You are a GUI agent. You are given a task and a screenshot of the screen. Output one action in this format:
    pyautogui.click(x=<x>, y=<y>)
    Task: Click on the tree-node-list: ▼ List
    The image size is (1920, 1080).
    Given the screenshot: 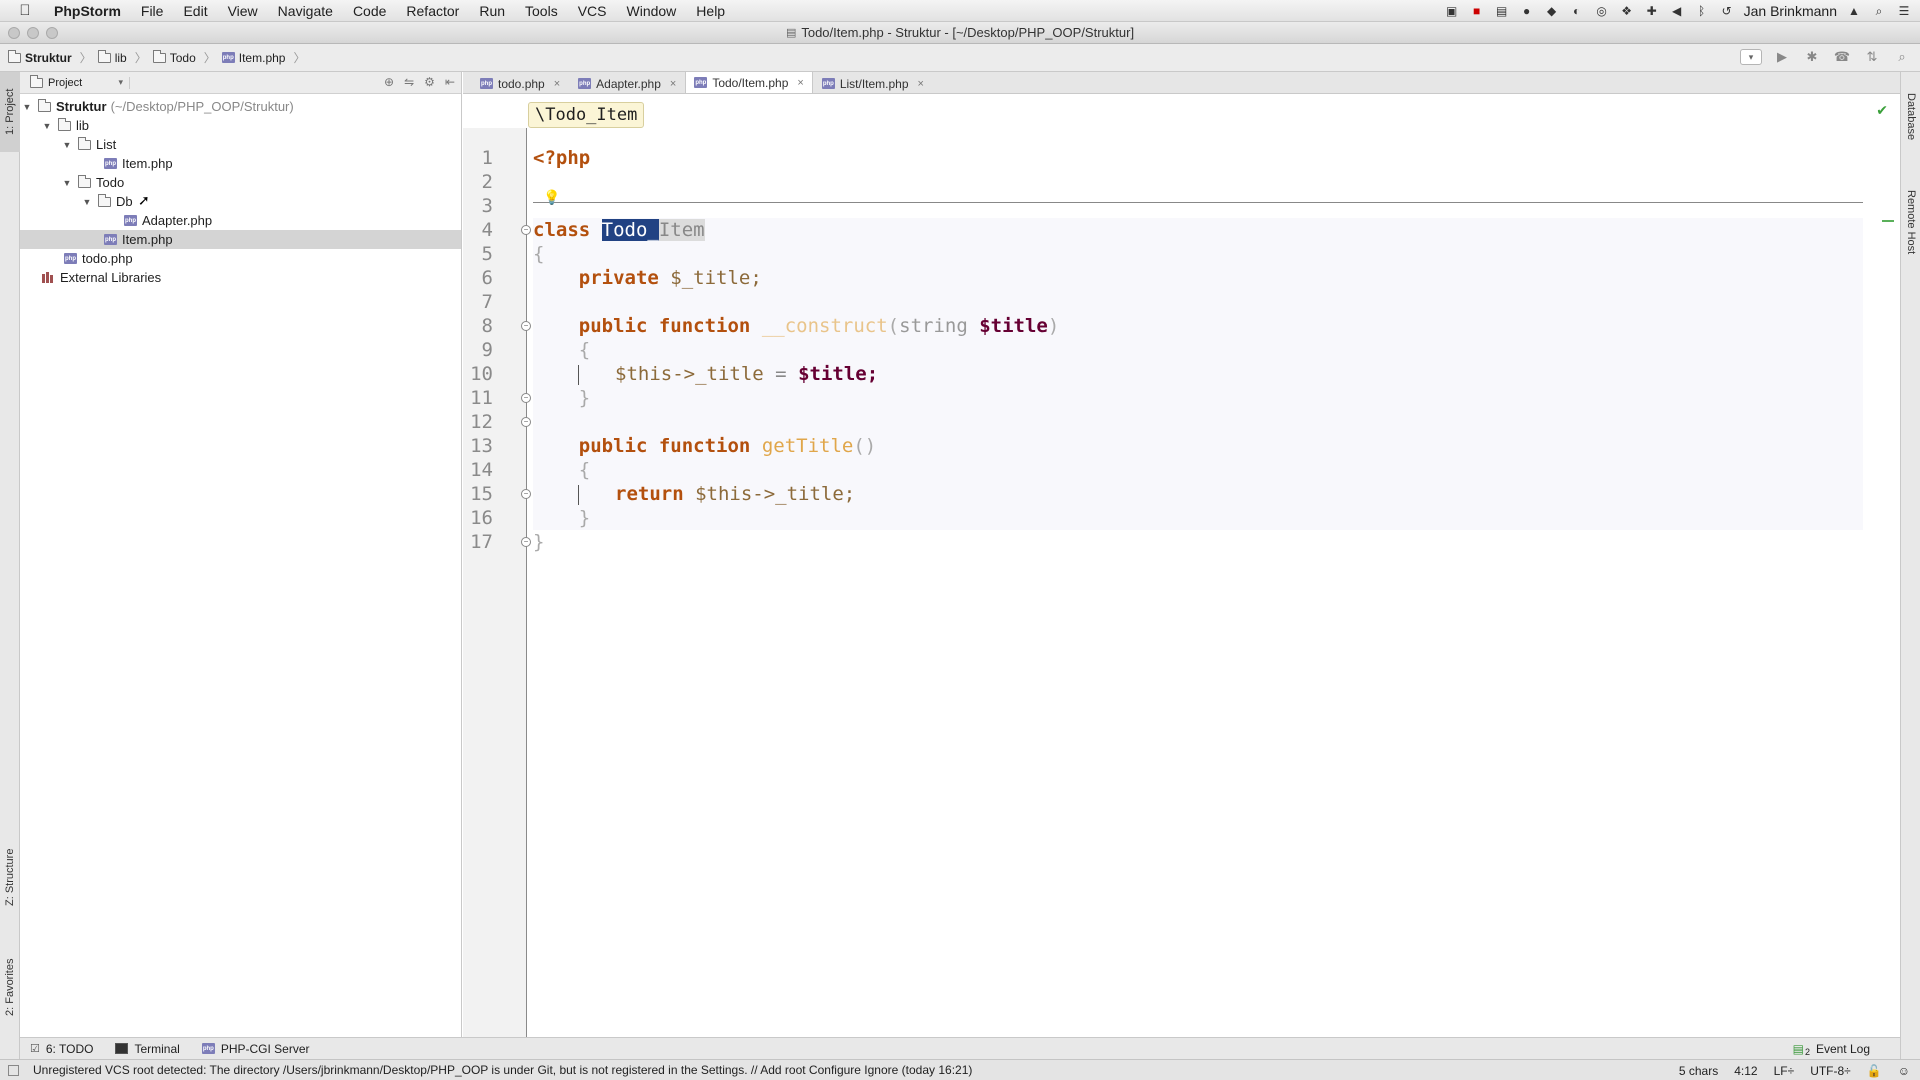 What is the action you would take?
    pyautogui.click(x=240, y=144)
    